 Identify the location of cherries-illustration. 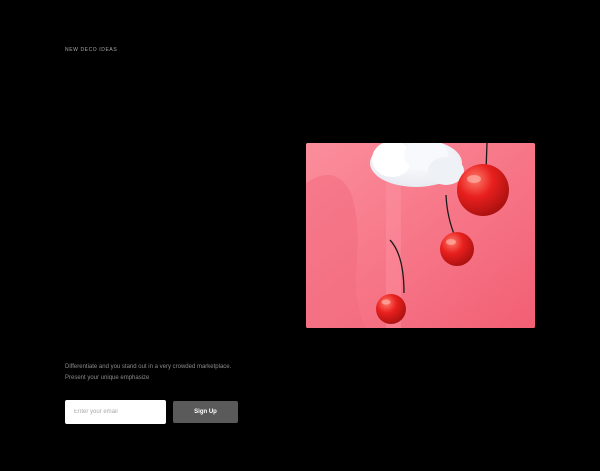
(420, 235).